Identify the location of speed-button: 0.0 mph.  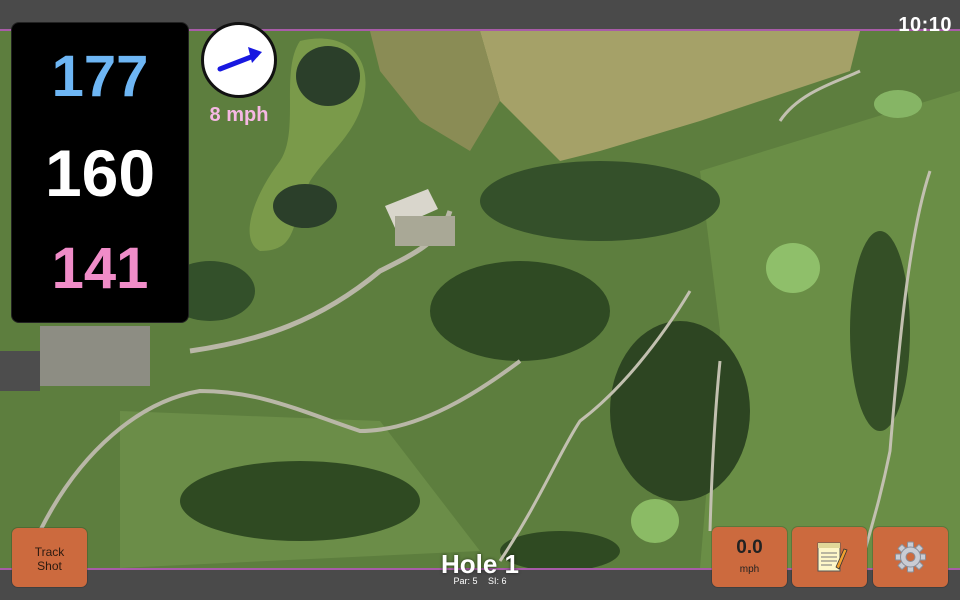
(749, 557).